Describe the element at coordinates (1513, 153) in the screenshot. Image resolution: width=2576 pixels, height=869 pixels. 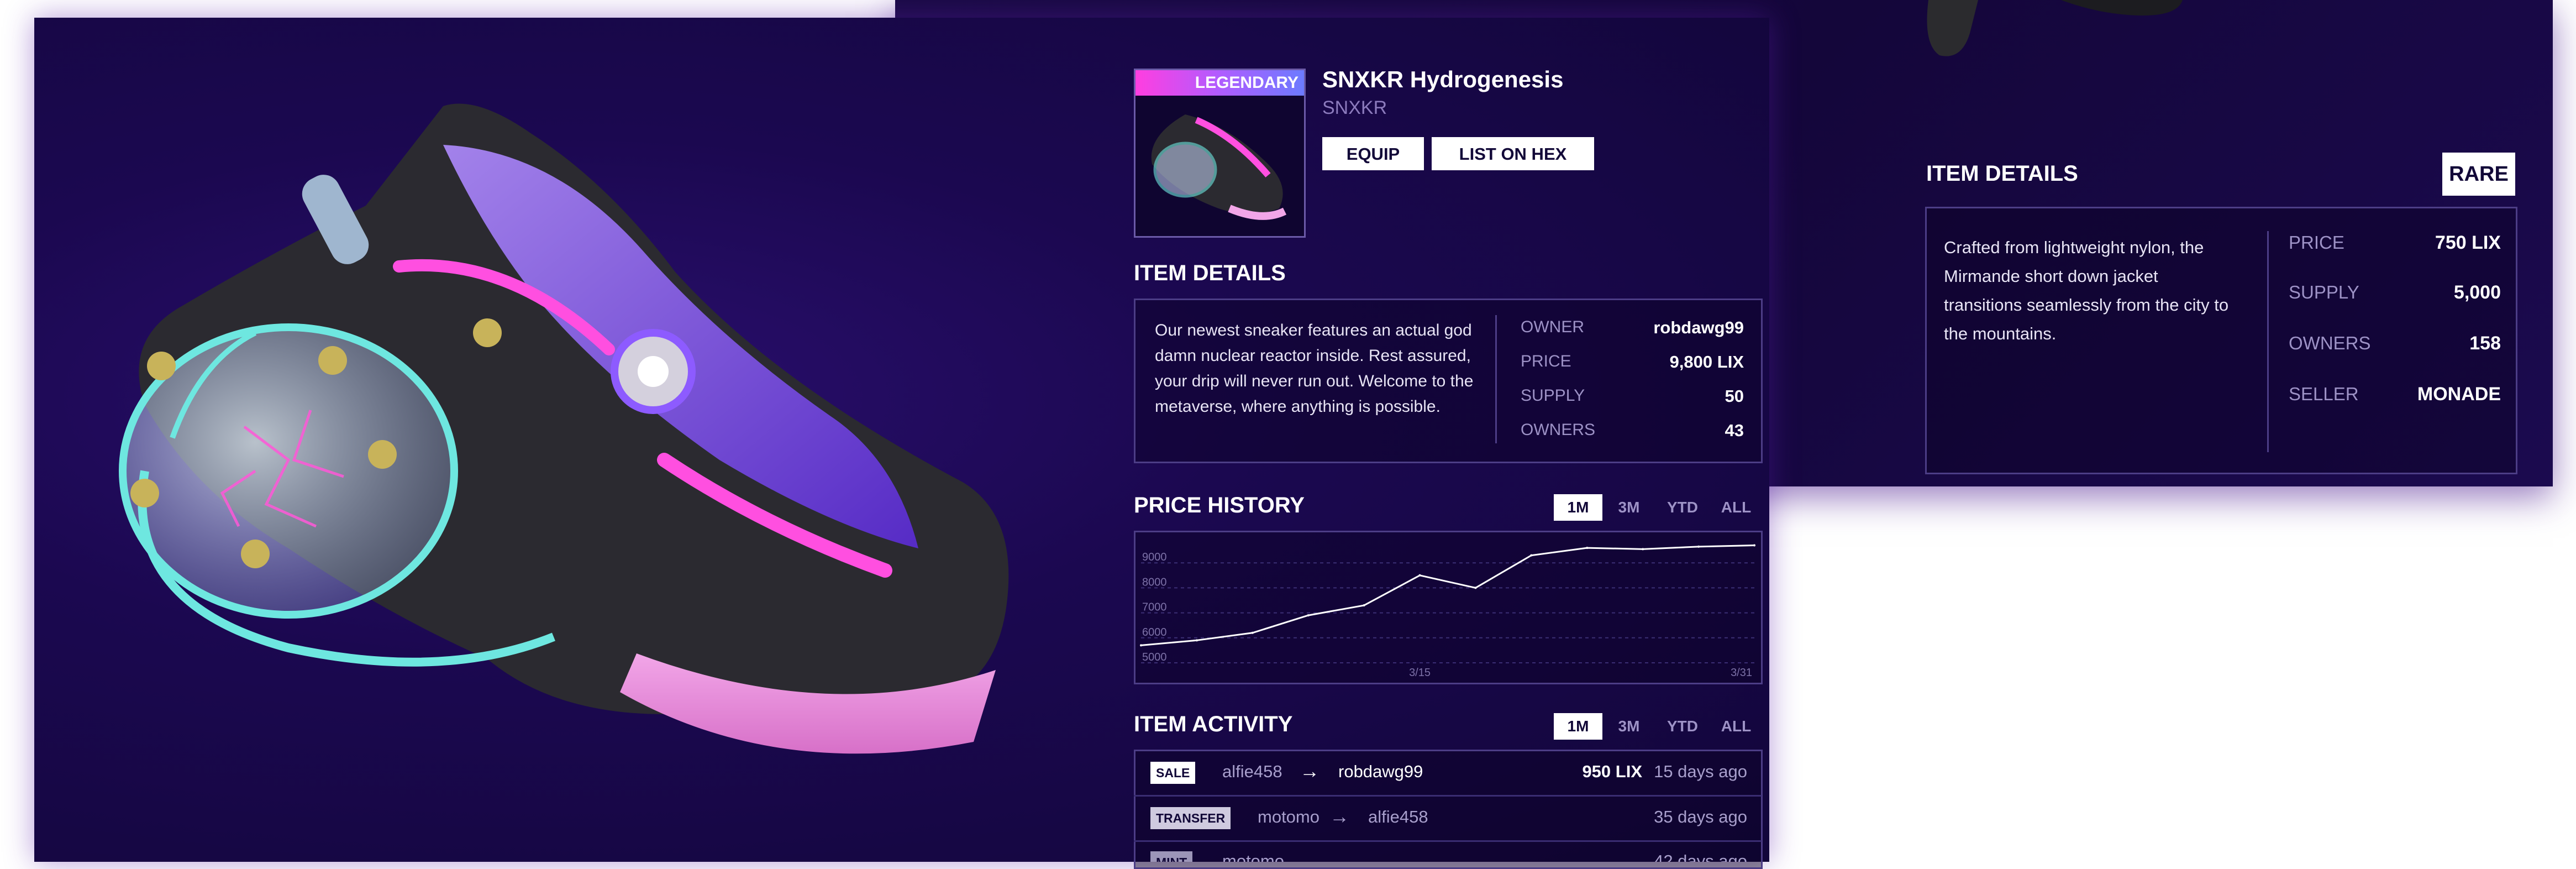
I see `list-on-hex-button: LIST ON HEX` at that location.